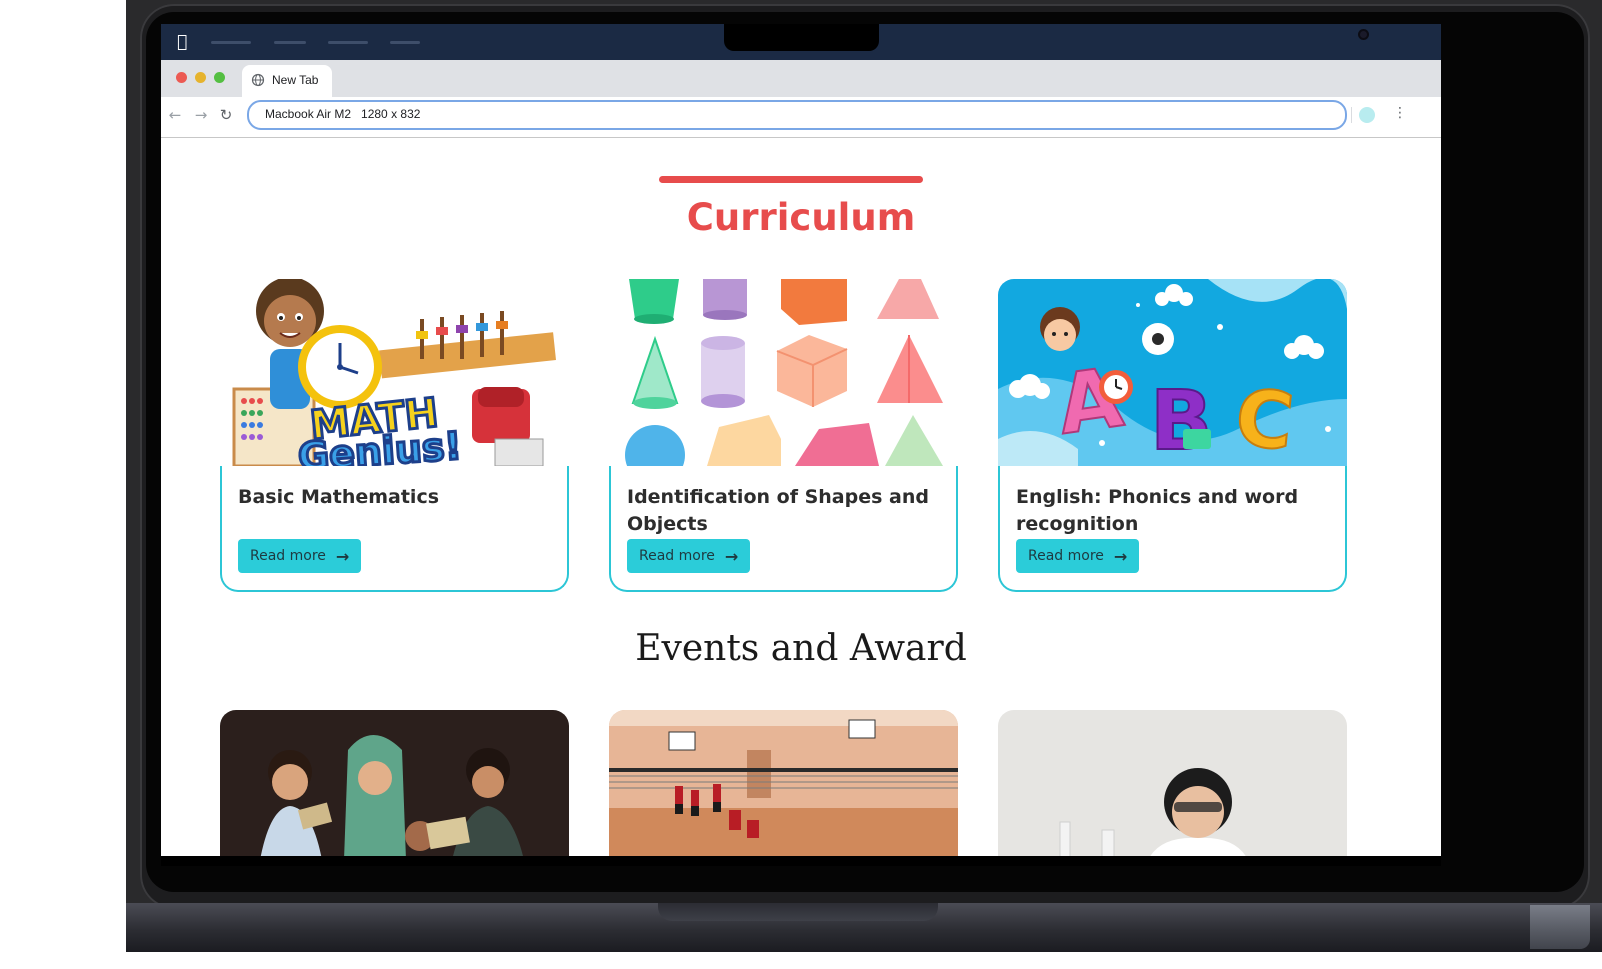 This screenshot has width=1602, height=969. Describe the element at coordinates (219, 77) in the screenshot. I see `window-maximize-button` at that location.